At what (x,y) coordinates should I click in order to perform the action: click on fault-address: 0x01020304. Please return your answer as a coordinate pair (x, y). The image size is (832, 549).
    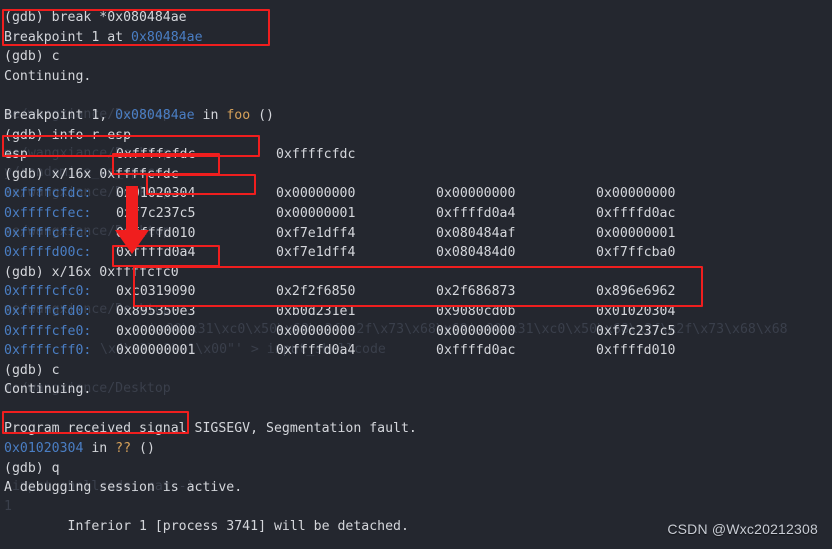
    Looking at the image, I should click on (44, 449).